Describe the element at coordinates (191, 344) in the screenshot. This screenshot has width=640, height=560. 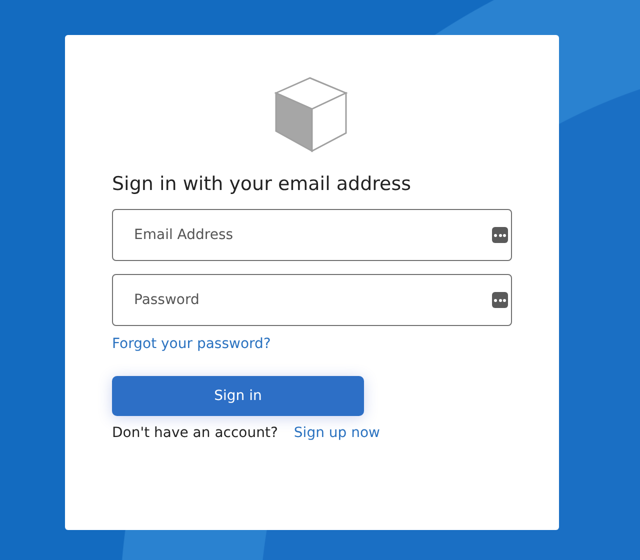
I see `forgot-password-link: Forgot your password?` at that location.